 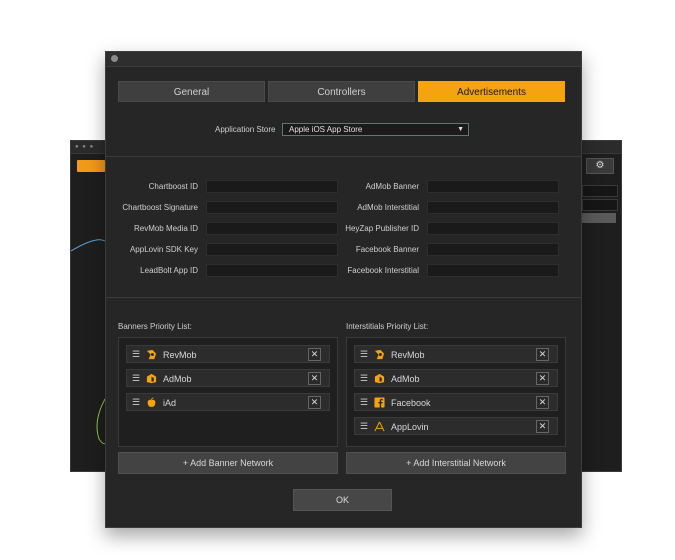 I want to click on list-item-name: iAd, so click(x=170, y=403).